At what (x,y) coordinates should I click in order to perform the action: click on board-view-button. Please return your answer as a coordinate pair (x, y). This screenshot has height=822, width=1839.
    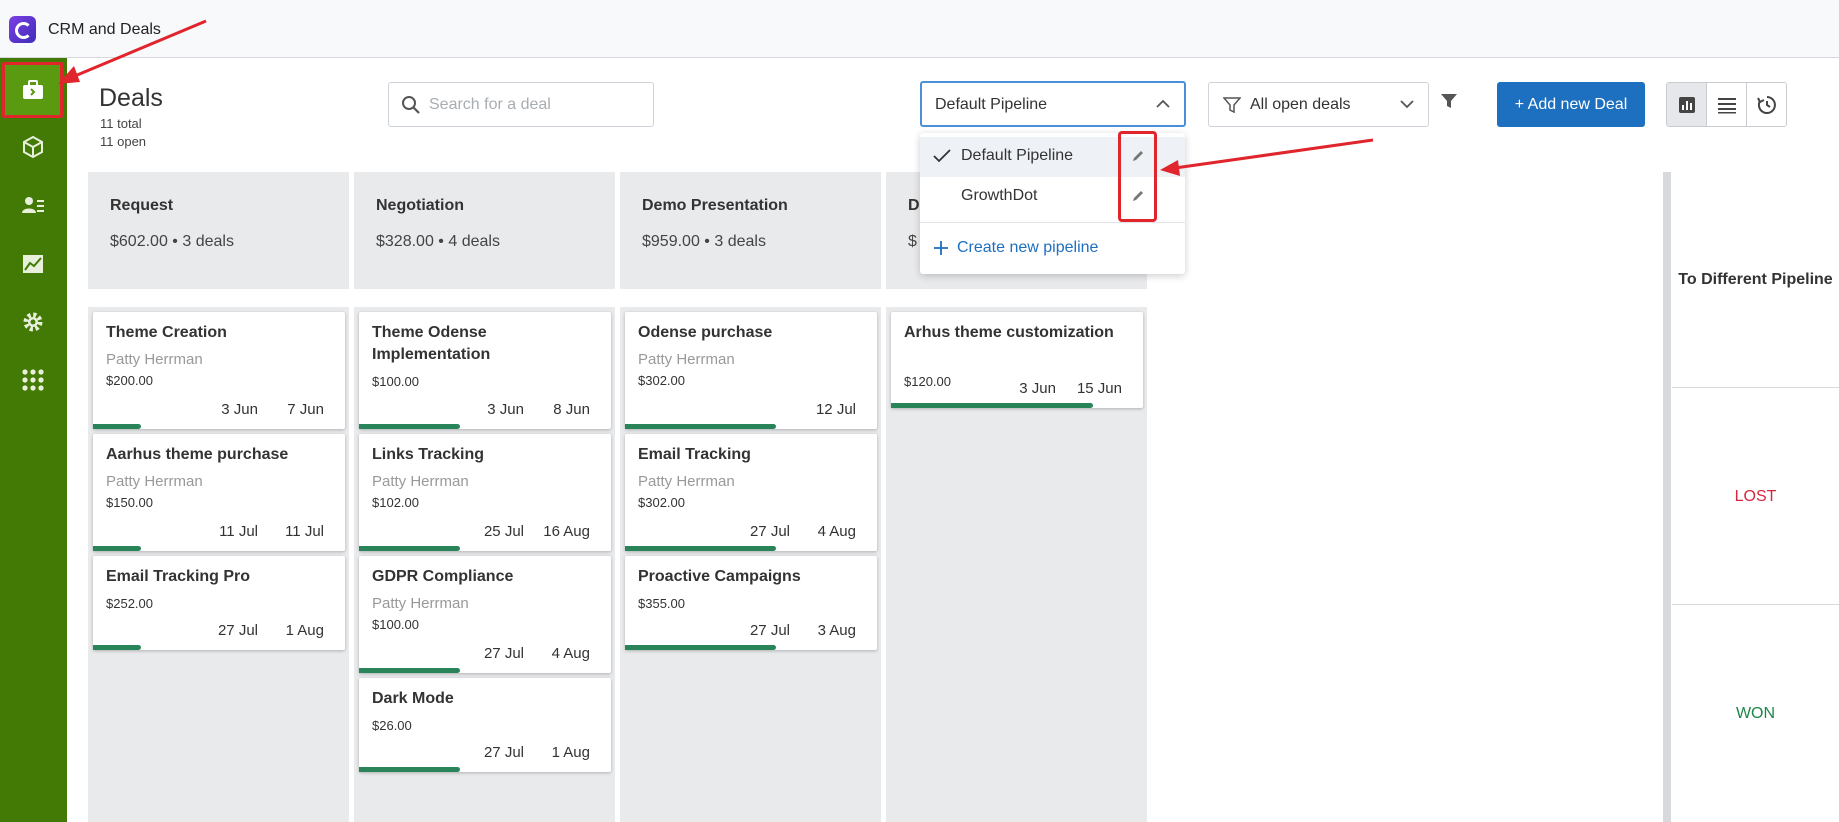
    Looking at the image, I should click on (1687, 104).